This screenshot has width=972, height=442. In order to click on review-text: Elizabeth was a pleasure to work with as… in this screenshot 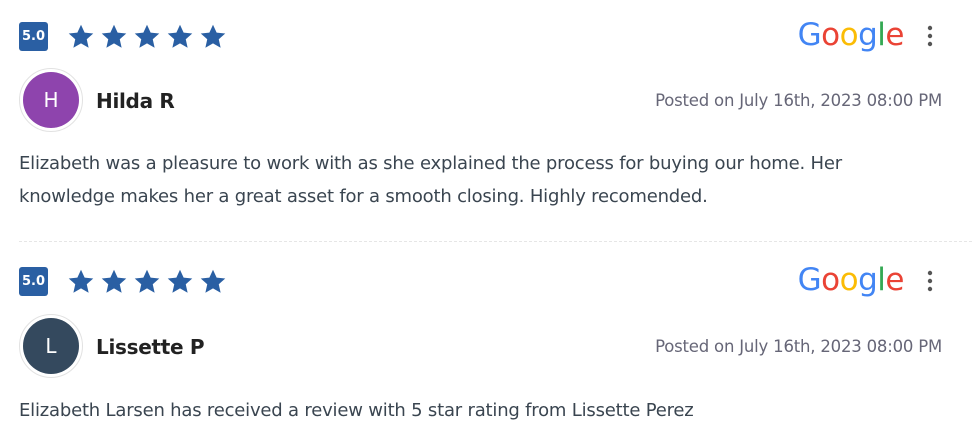, I will do `click(430, 180)`.